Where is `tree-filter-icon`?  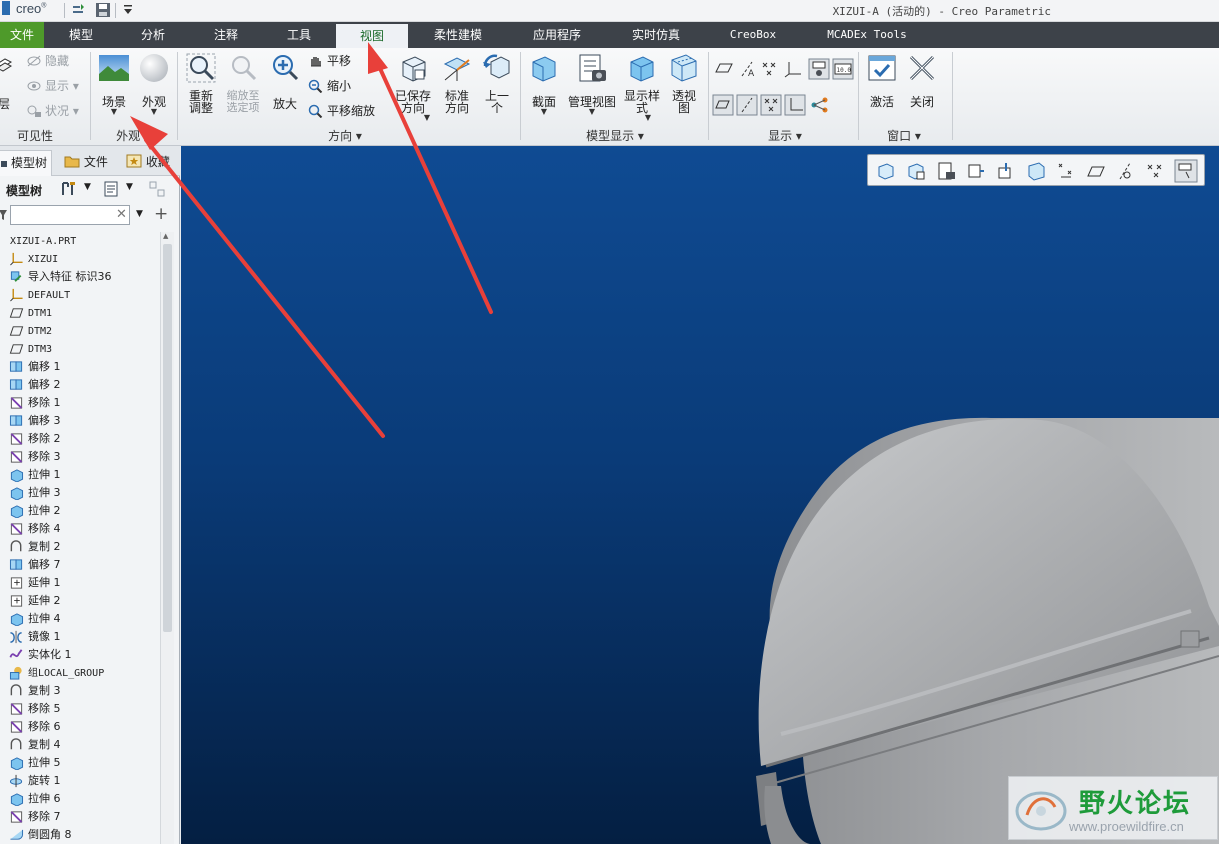
tree-filter-icon is located at coordinates (157, 189).